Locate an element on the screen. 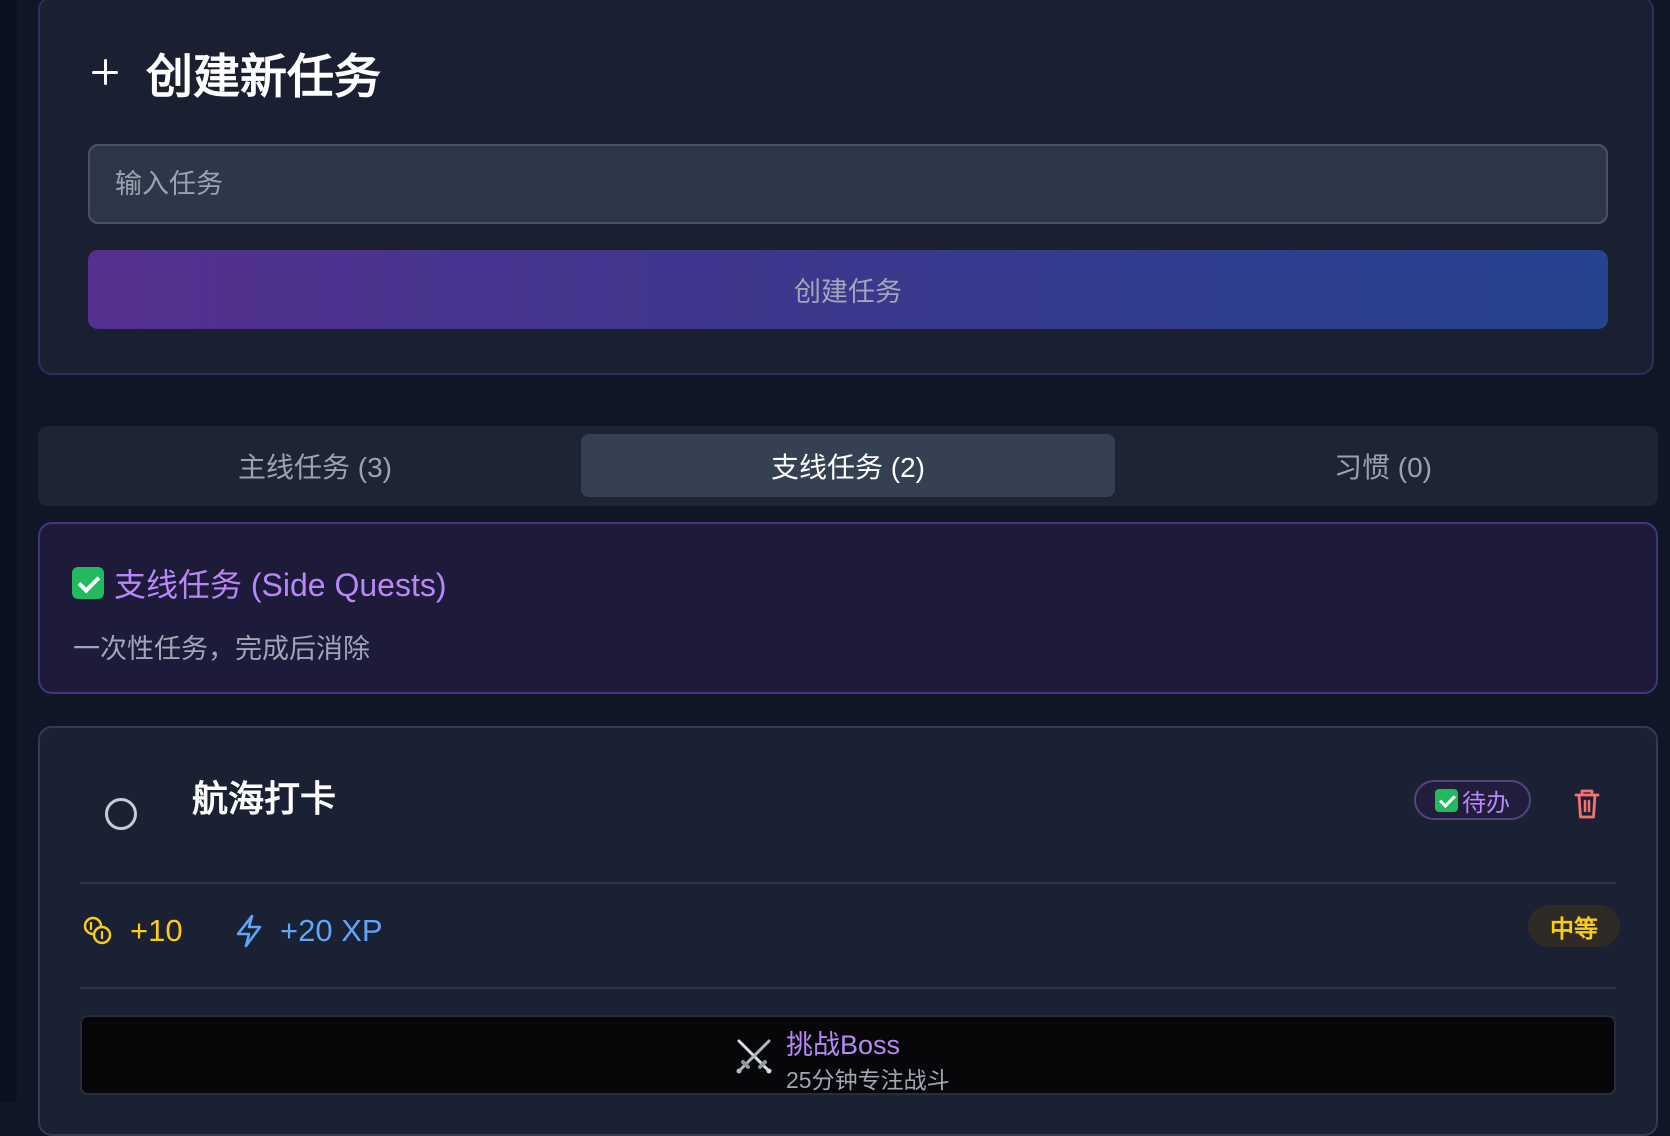 The width and height of the screenshot is (1670, 1136). side-quests-title: 支线任务 (Side Quests) is located at coordinates (280, 585).